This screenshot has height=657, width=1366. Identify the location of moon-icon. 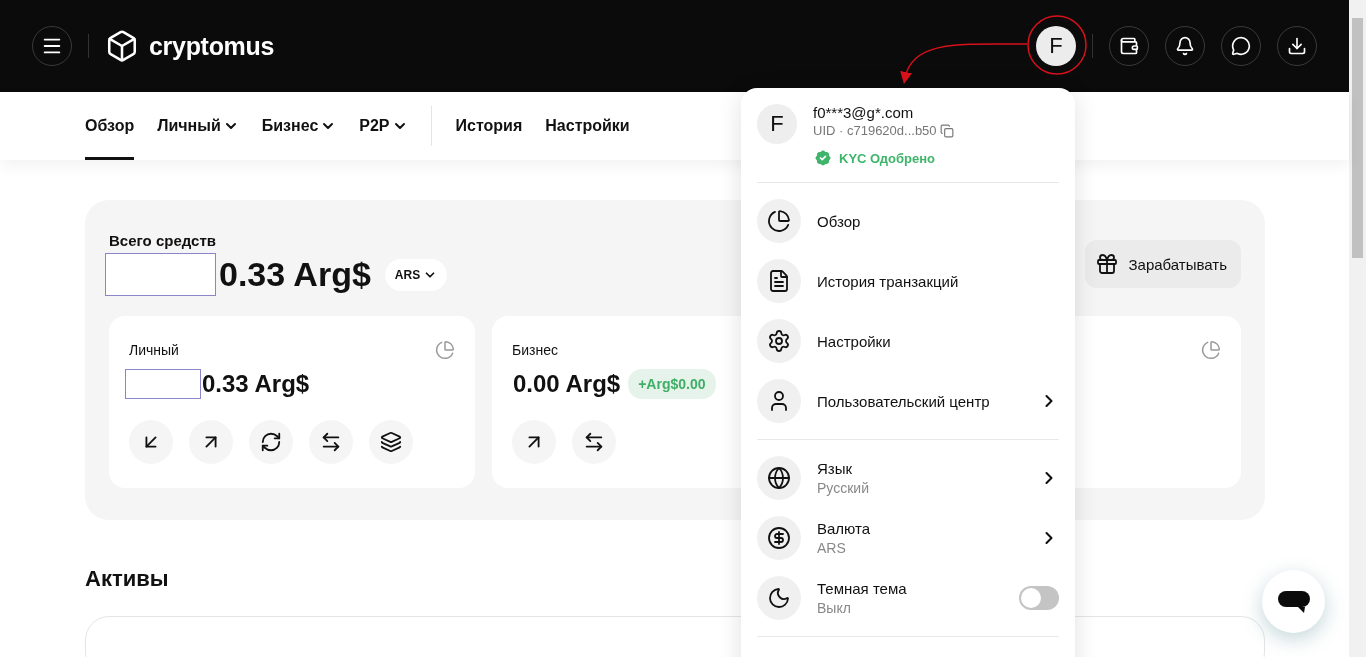
(779, 598).